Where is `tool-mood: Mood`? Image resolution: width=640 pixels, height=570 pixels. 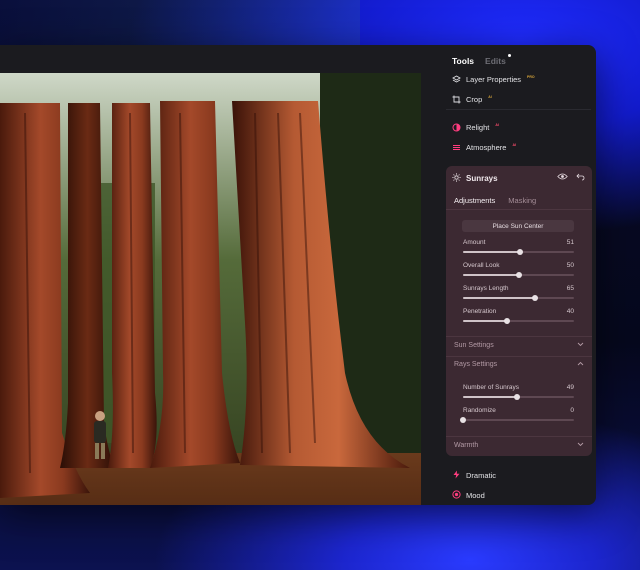
tool-mood: Mood is located at coordinates (468, 495).